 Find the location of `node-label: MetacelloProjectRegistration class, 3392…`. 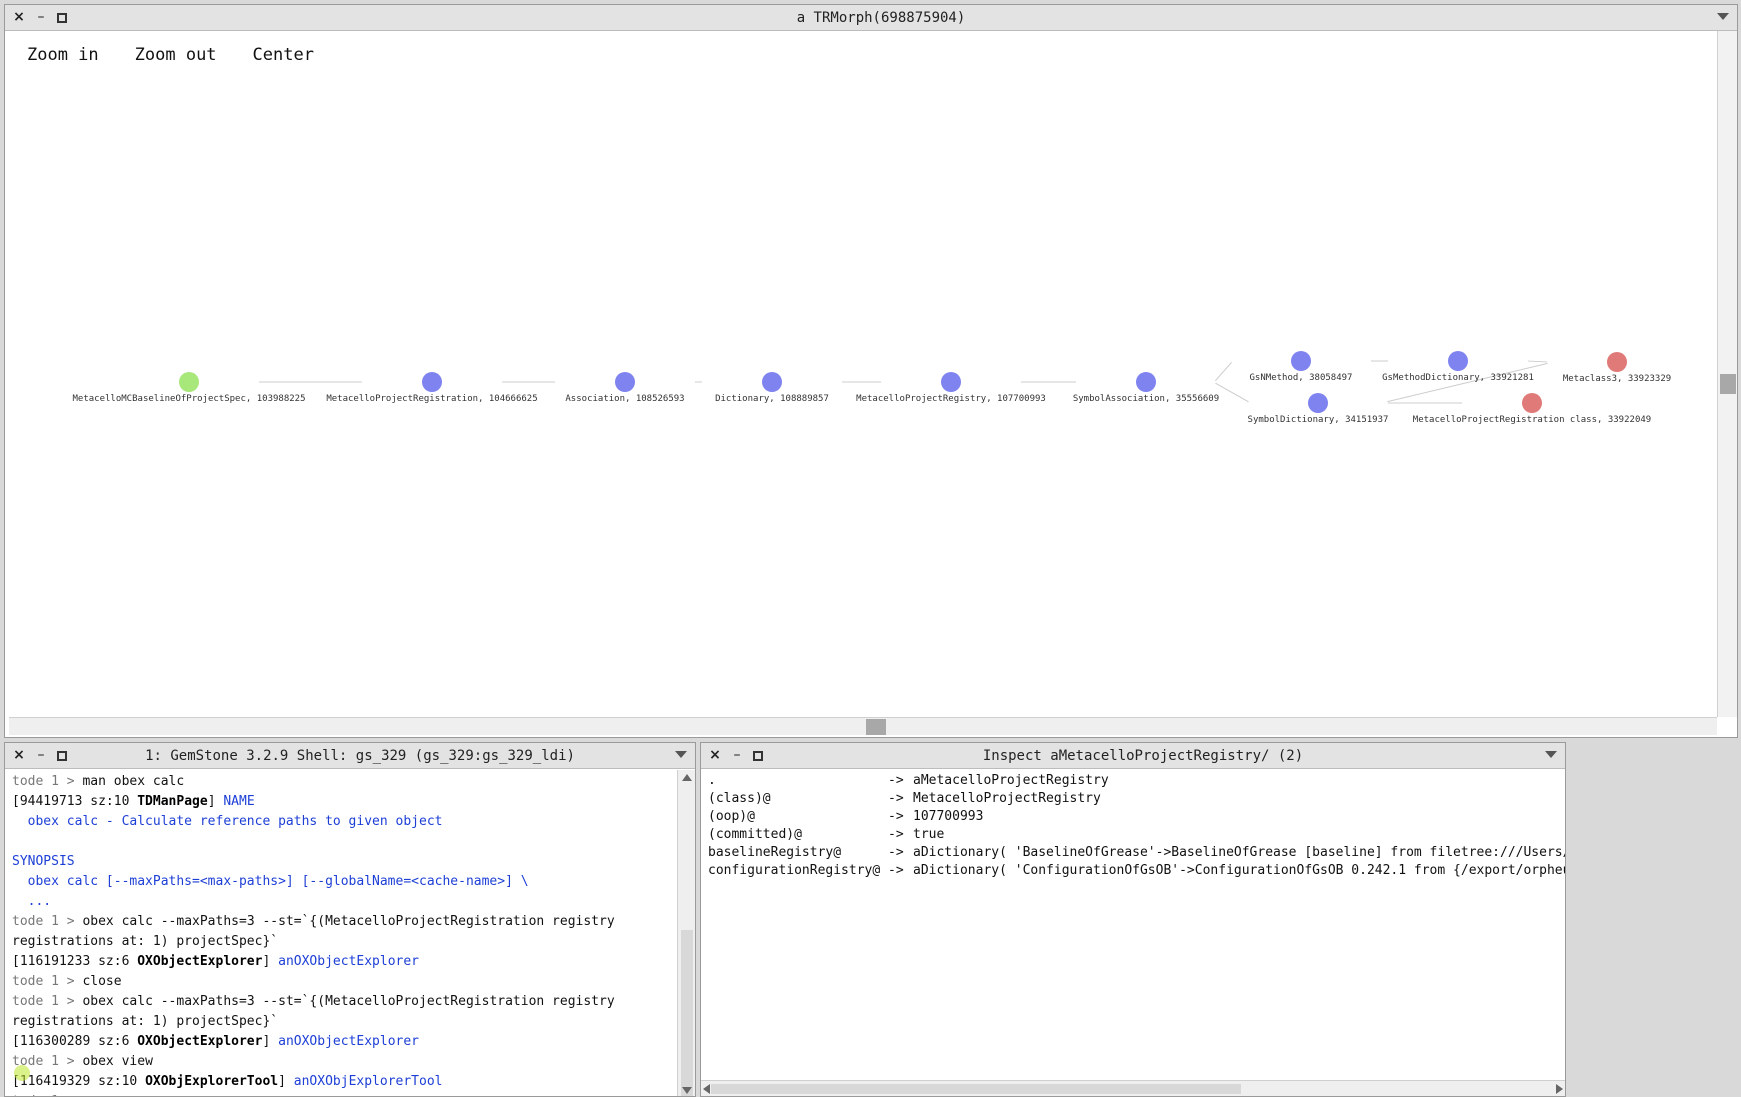

node-label: MetacelloProjectRegistration class, 3392… is located at coordinates (1532, 420).